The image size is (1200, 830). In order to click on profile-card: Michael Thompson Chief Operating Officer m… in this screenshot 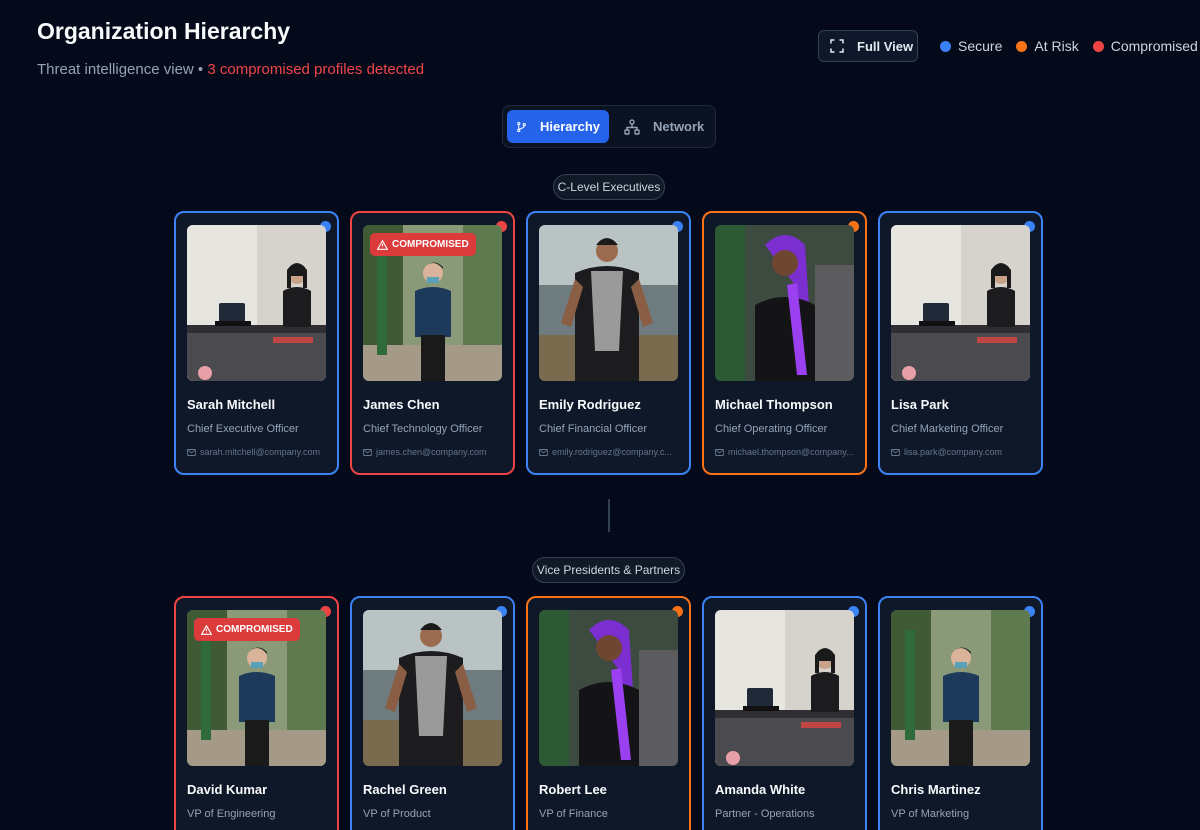, I will do `click(784, 343)`.